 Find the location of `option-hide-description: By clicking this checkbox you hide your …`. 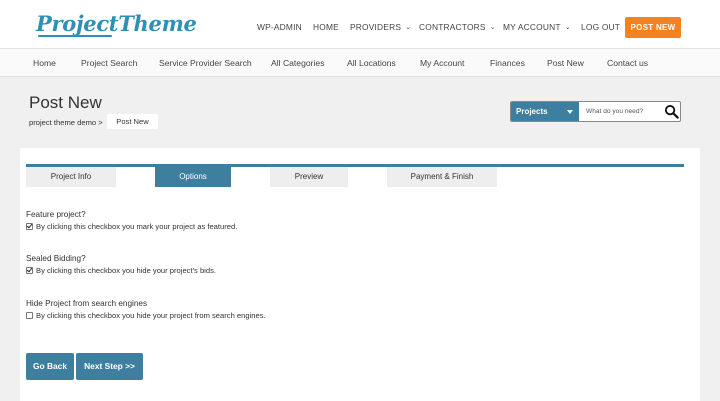

option-hide-description: By clicking this checkbox you hide your … is located at coordinates (151, 315).